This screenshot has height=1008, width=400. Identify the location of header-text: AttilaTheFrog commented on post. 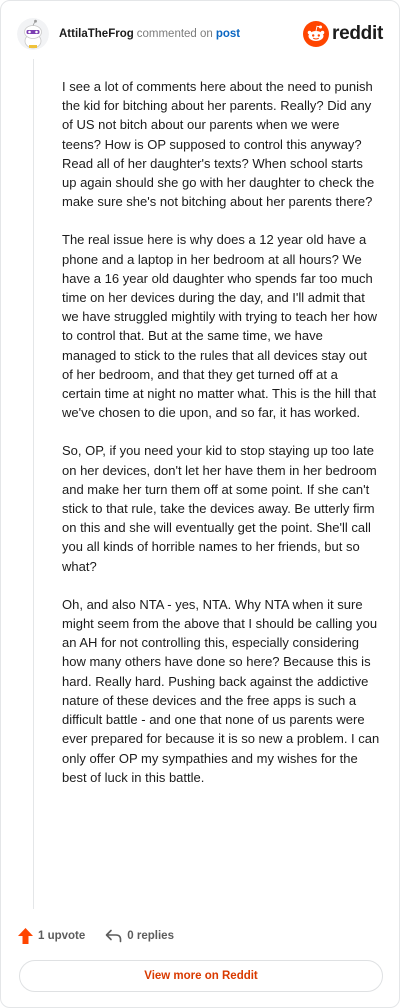
(149, 34).